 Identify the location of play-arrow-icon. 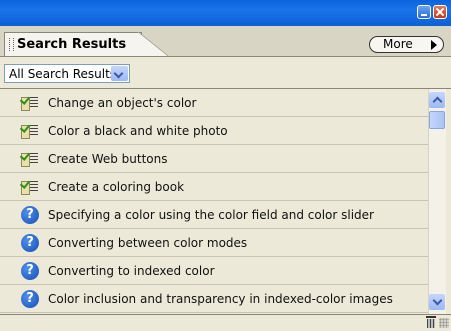
(434, 45).